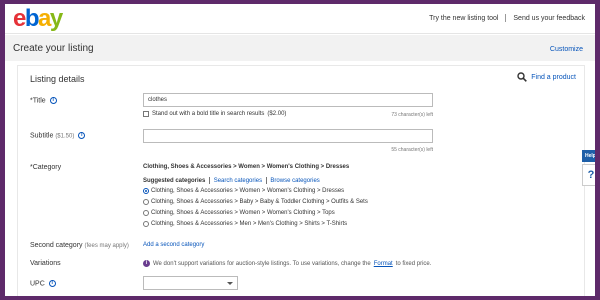 The height and width of the screenshot is (300, 600). What do you see at coordinates (300, 48) in the screenshot?
I see `page-header: Create your listing Customize` at bounding box center [300, 48].